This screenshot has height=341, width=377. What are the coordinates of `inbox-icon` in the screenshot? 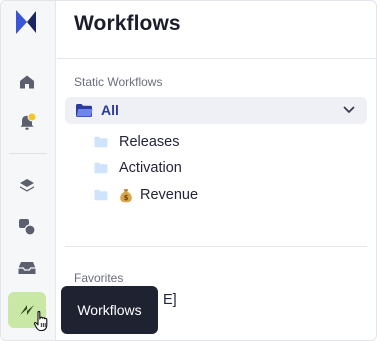 It's located at (27, 268).